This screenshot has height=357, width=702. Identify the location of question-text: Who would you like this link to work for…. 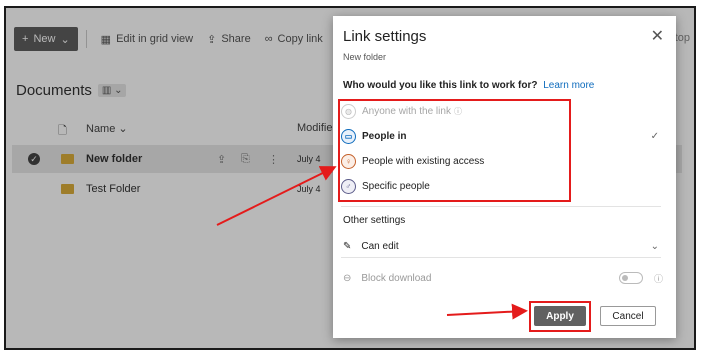
(440, 85).